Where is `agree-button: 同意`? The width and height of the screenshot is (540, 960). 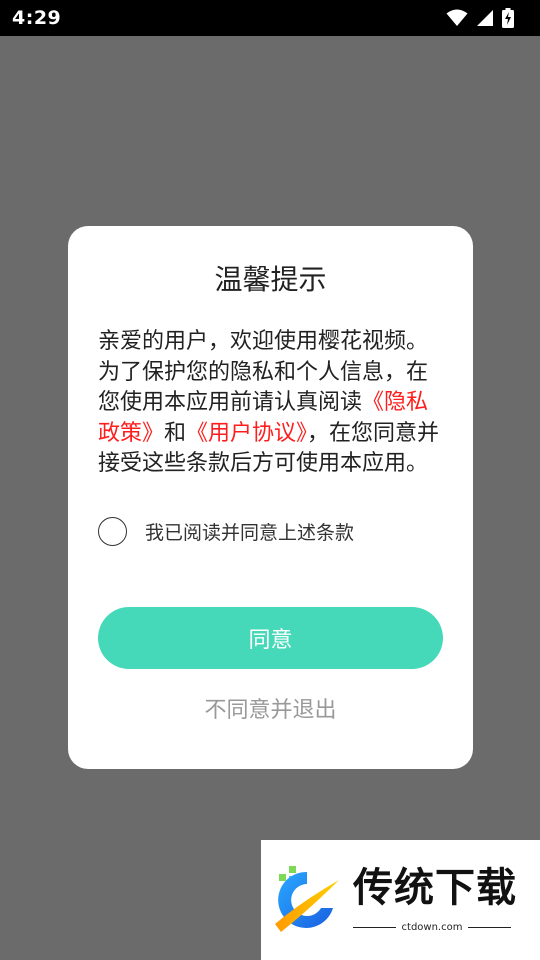 agree-button: 同意 is located at coordinates (270, 638).